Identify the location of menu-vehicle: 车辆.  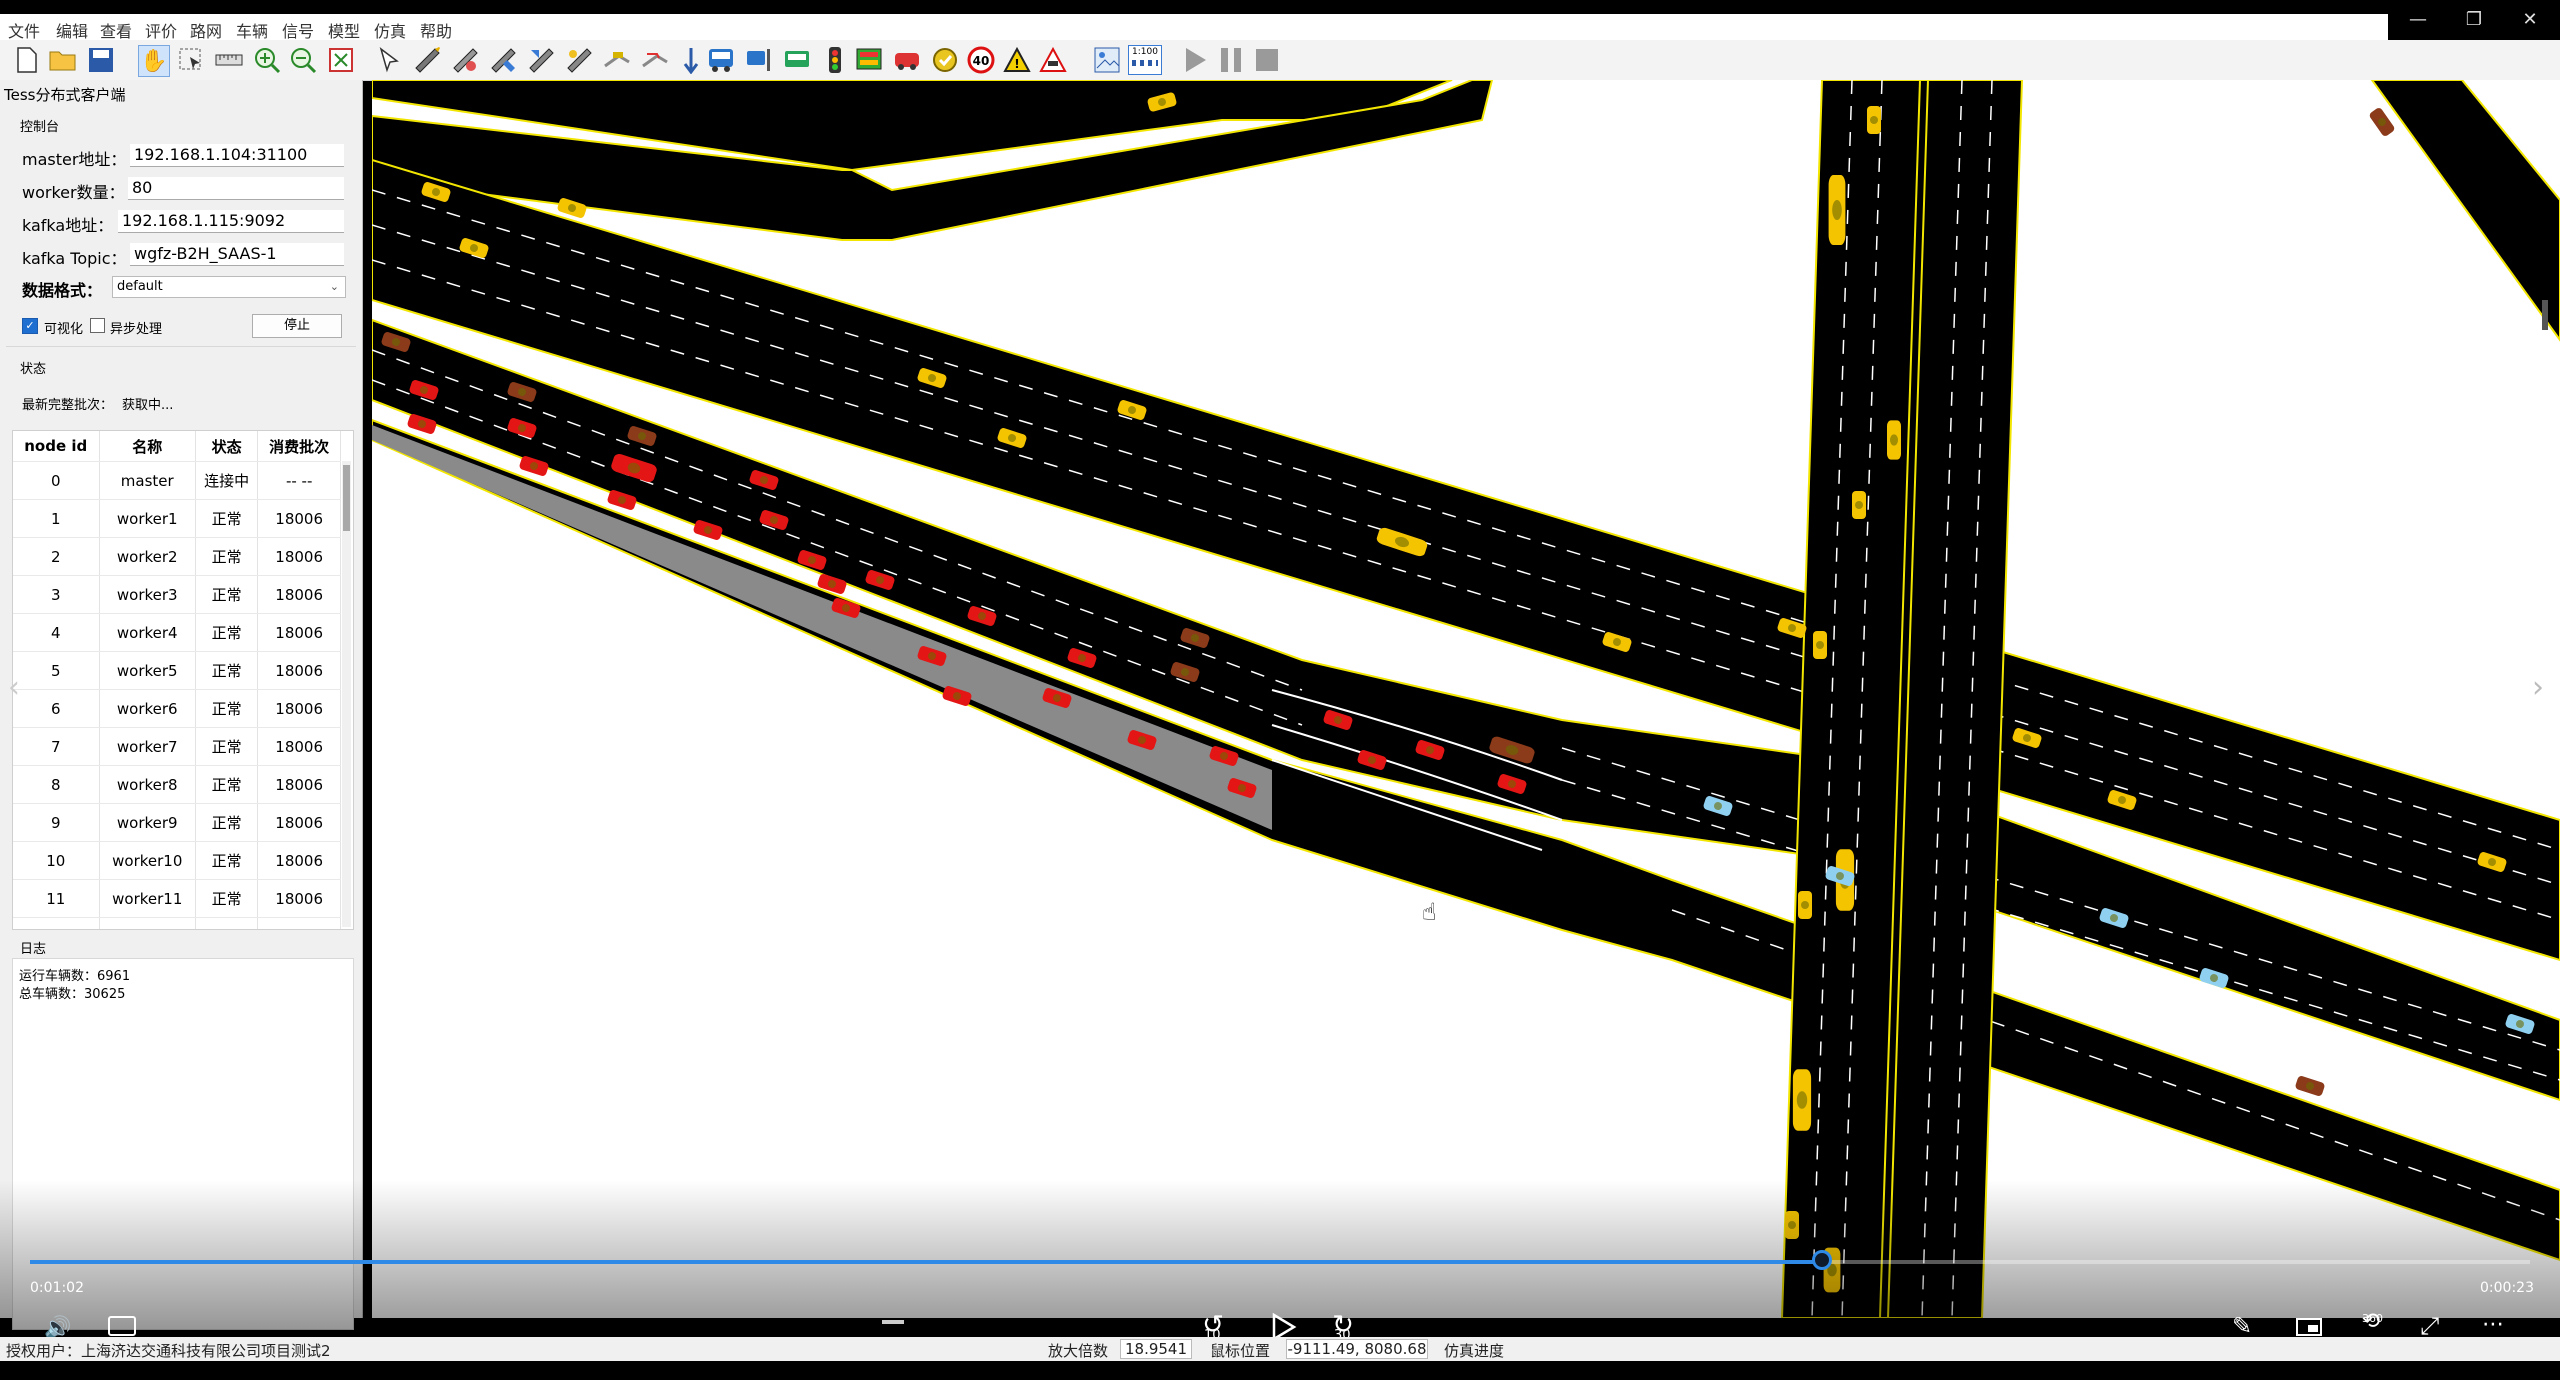
(252, 30).